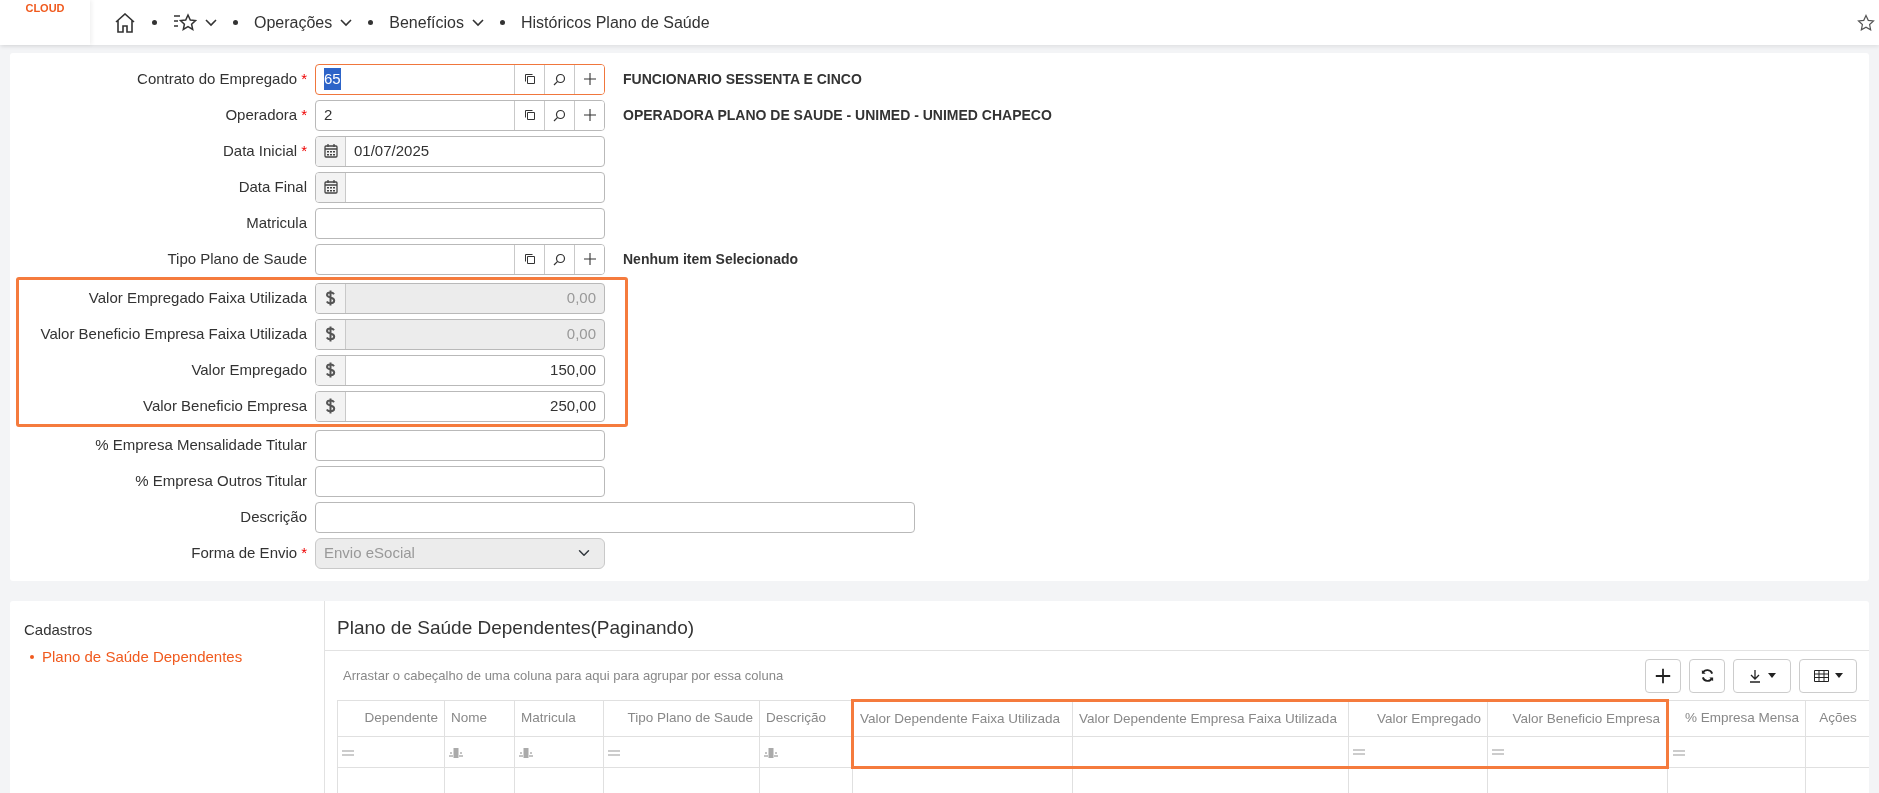  Describe the element at coordinates (249, 369) in the screenshot. I see `field-label: Valor Empregado` at that location.